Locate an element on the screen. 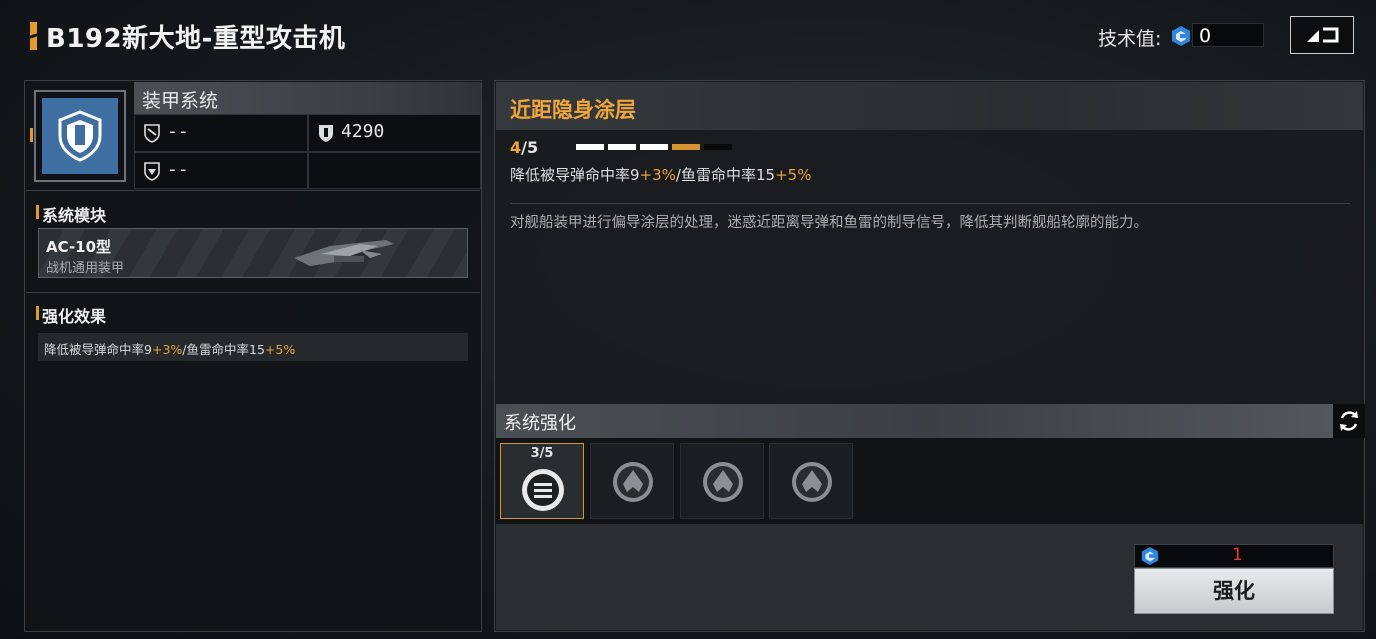 This screenshot has height=639, width=1376. enhance-slot-1: 3/5 is located at coordinates (542, 481).